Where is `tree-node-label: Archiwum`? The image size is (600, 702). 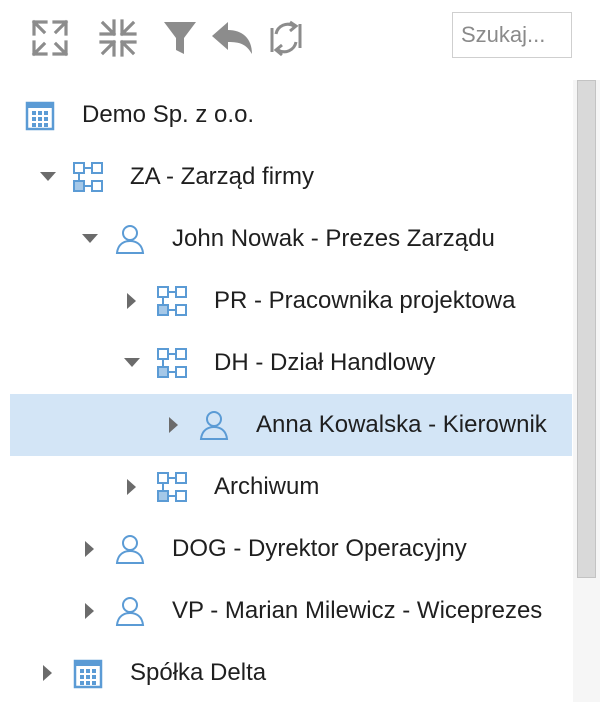
tree-node-label: Archiwum is located at coordinates (267, 486).